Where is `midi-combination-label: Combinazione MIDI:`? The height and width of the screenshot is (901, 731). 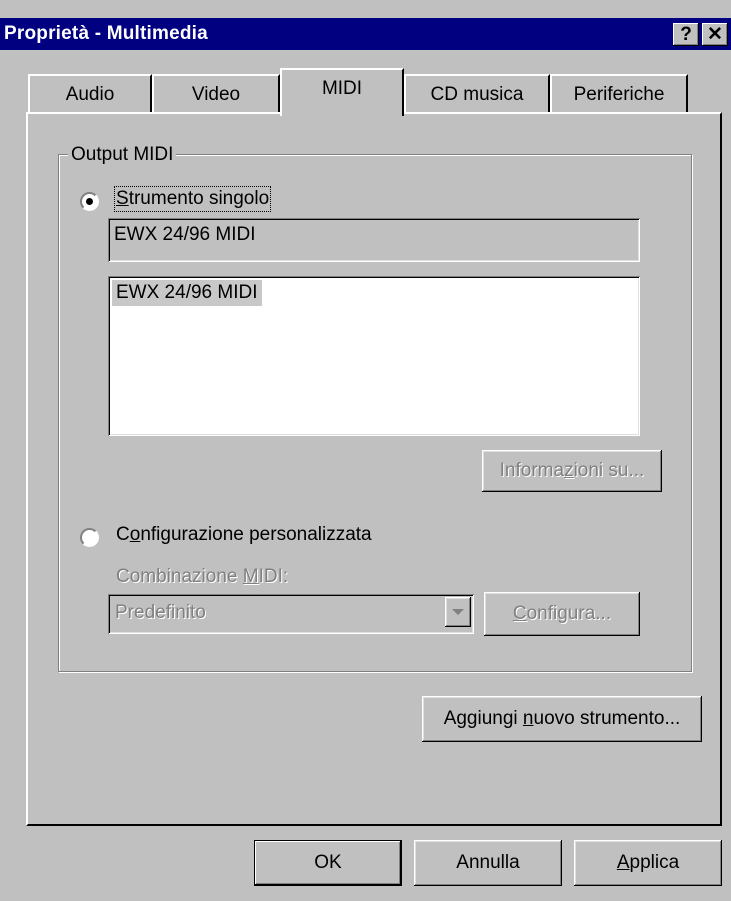 midi-combination-label: Combinazione MIDI: is located at coordinates (202, 577).